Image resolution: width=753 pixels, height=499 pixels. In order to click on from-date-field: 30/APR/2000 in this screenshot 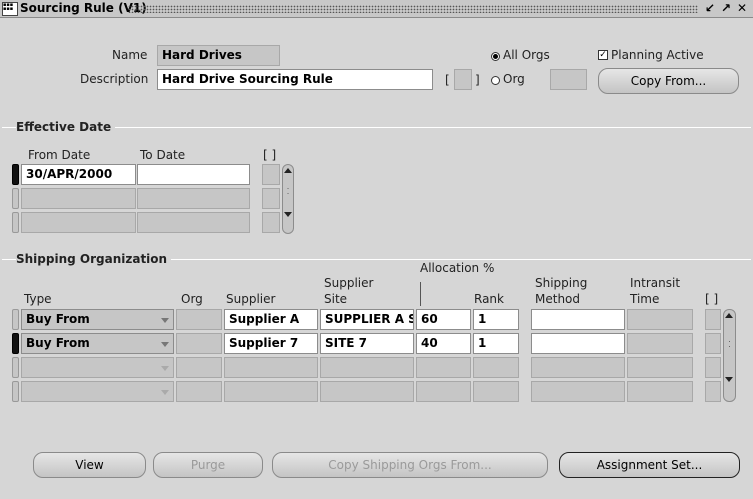, I will do `click(78, 174)`.